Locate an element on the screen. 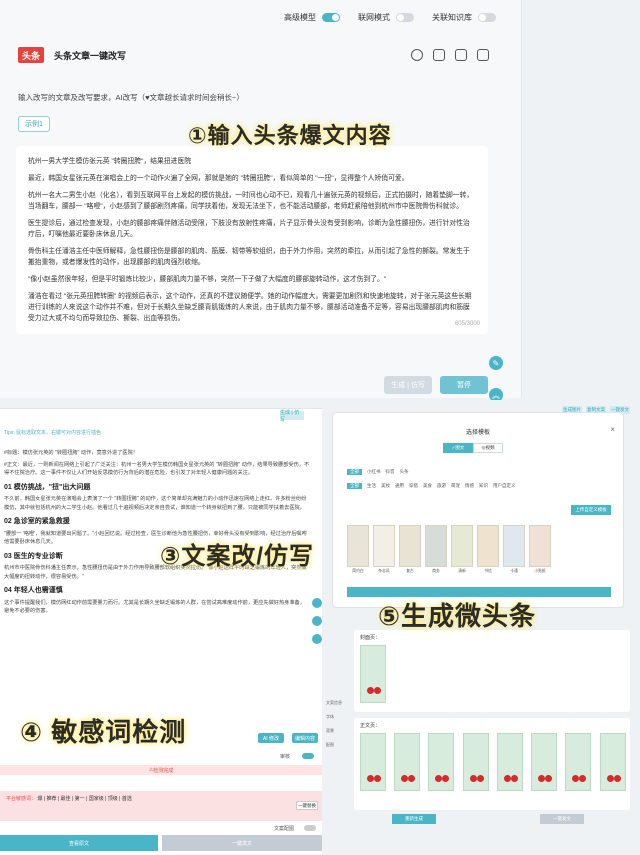  thumbs-up-icon is located at coordinates (439, 55).